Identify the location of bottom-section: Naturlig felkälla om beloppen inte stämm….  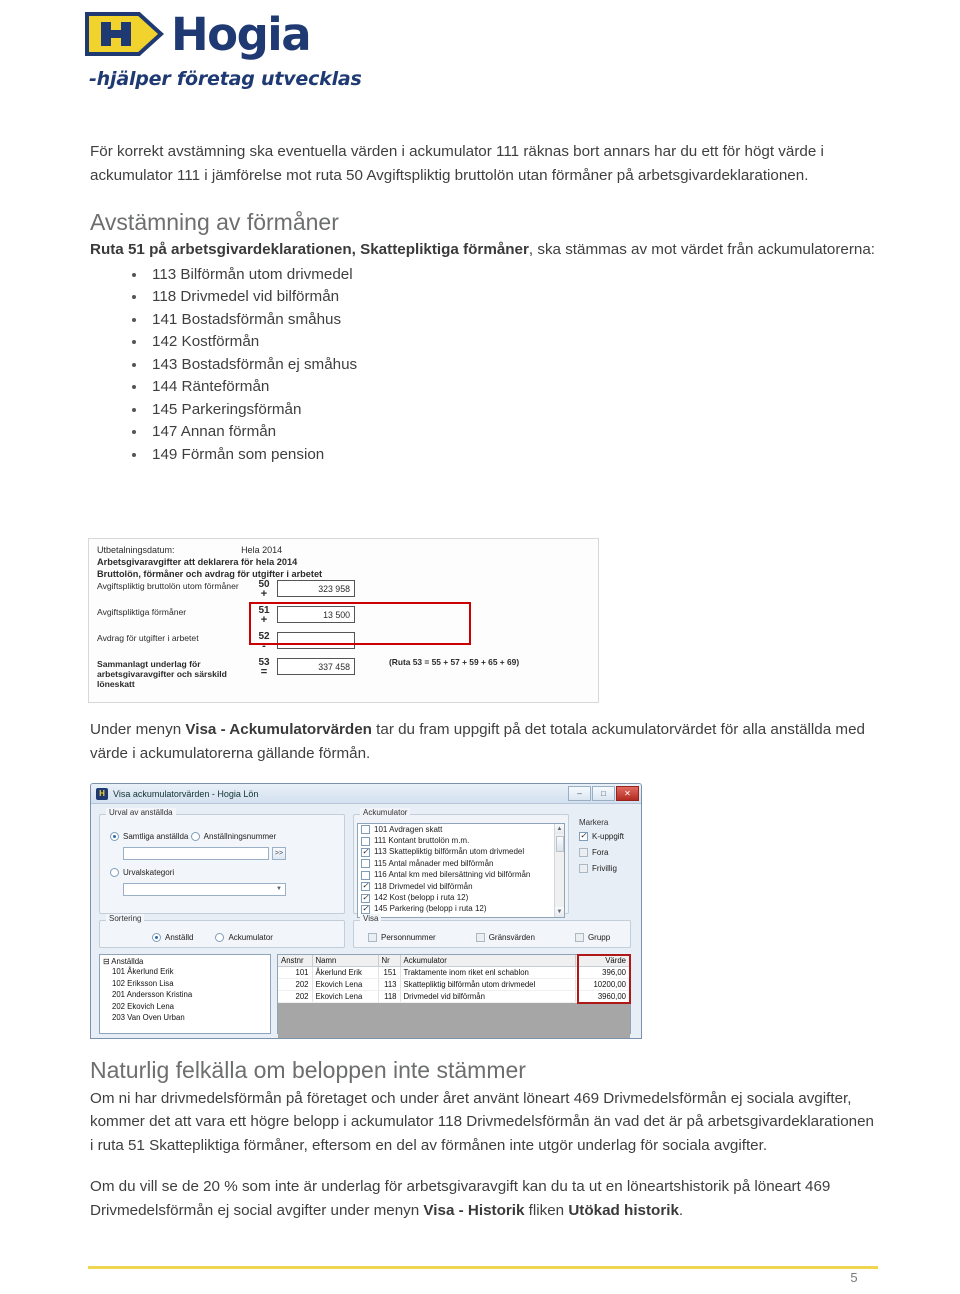
(485, 1146).